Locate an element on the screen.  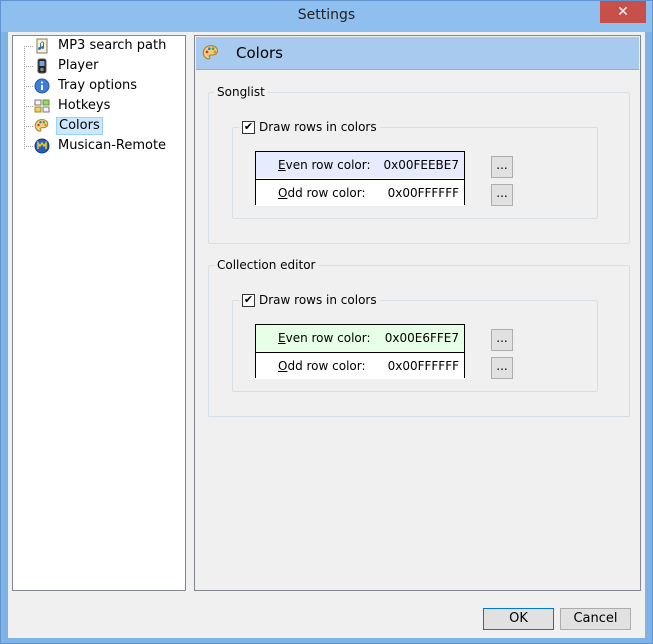
group-title: Collection editor is located at coordinates (266, 265).